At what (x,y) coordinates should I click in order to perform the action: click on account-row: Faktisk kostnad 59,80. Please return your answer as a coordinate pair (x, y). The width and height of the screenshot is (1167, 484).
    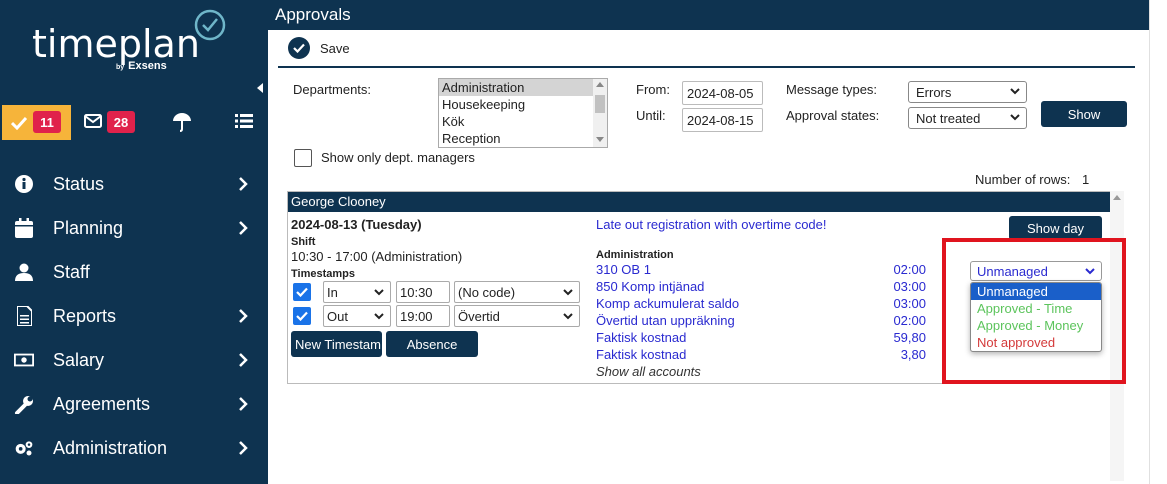
    Looking at the image, I should click on (761, 338).